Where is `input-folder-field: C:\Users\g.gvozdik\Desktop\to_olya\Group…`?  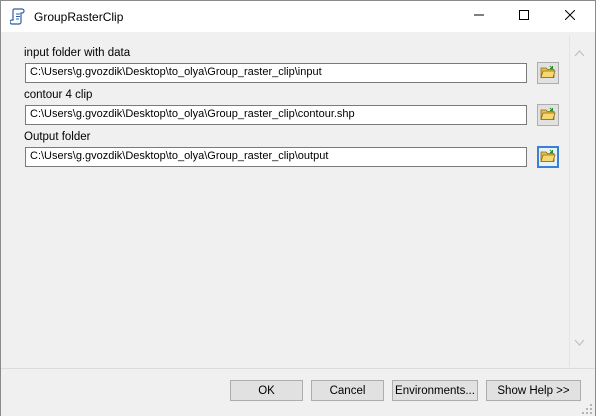 input-folder-field: C:\Users\g.gvozdik\Desktop\to_olya\Group… is located at coordinates (276, 73).